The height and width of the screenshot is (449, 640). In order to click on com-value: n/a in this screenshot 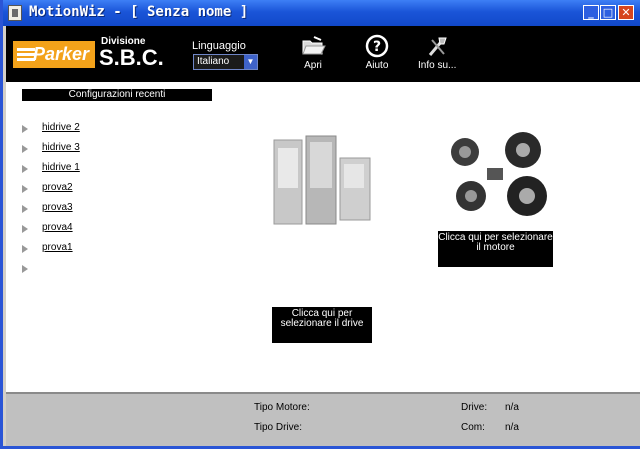, I will do `click(512, 427)`.